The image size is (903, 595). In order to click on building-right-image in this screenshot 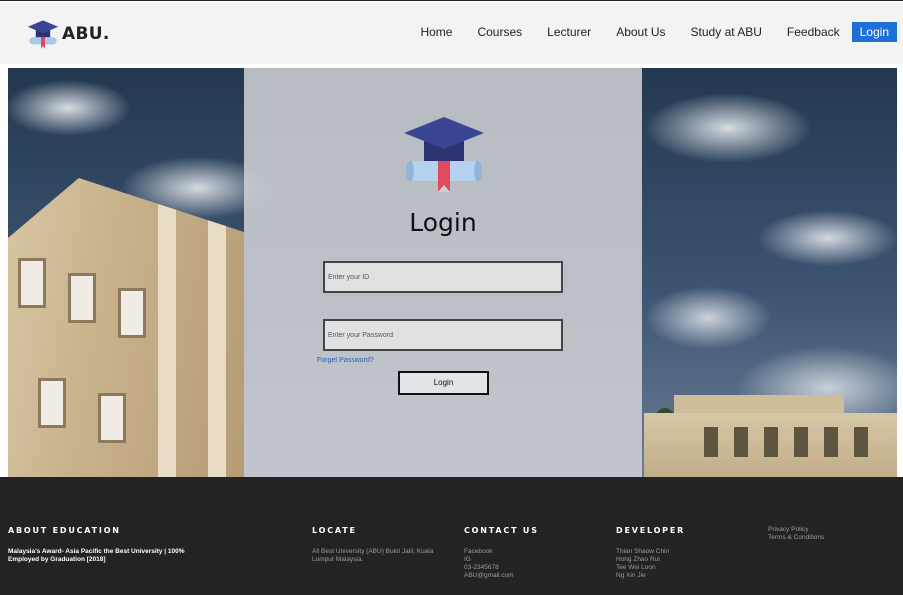, I will do `click(770, 436)`.